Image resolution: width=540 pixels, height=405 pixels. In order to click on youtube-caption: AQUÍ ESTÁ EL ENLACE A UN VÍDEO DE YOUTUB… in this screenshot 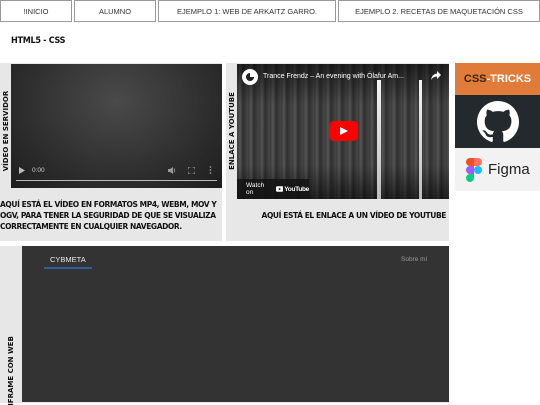, I will do `click(354, 215)`.